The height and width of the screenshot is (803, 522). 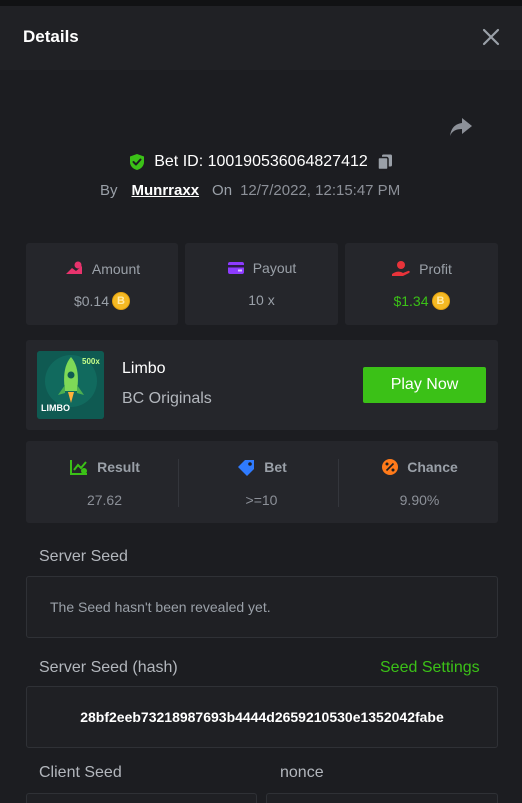 I want to click on server-seed-value: The Seed hasn't been revealed yet., so click(x=160, y=607).